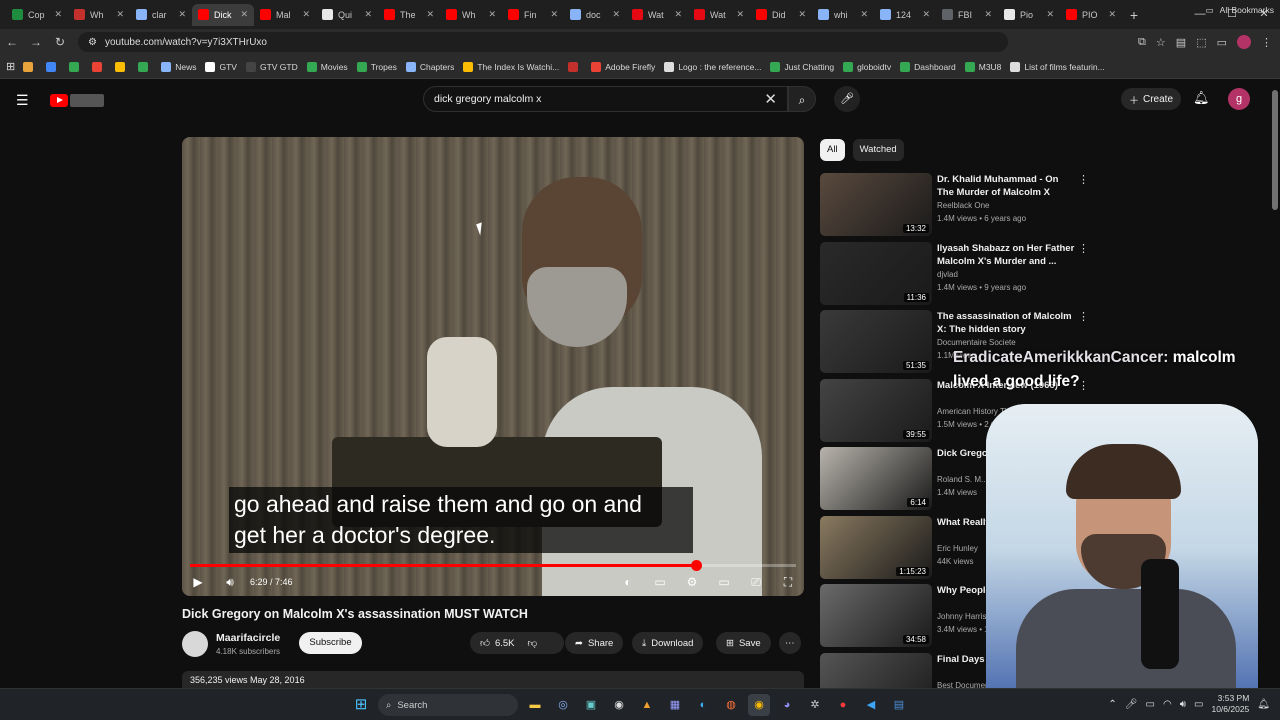 The height and width of the screenshot is (720, 1280). Describe the element at coordinates (668, 643) in the screenshot. I see `download-button: ⤓ Download` at that location.